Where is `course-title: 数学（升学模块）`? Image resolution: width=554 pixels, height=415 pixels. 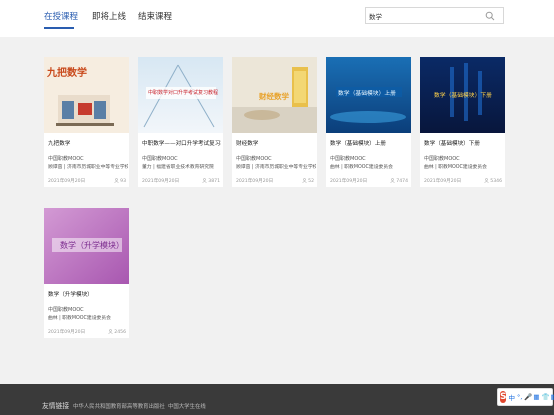 course-title: 数学（升学模块） is located at coordinates (87, 294).